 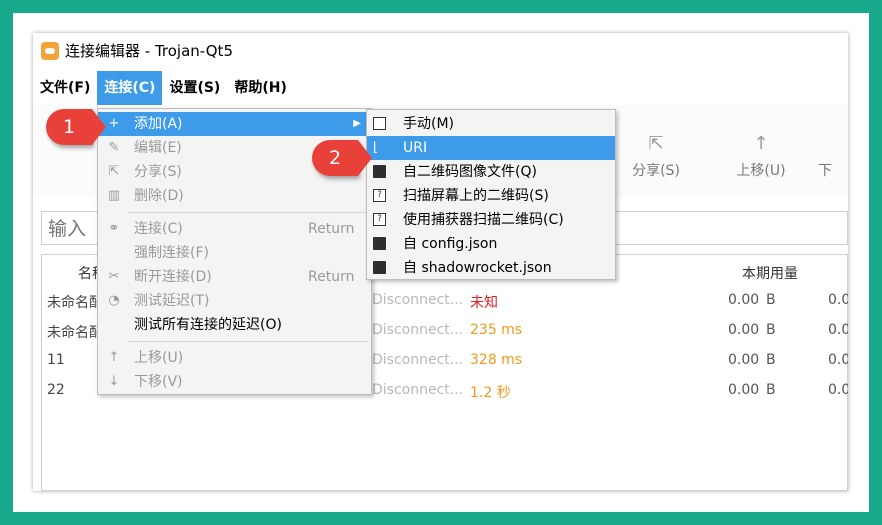 What do you see at coordinates (415, 148) in the screenshot?
I see `submenu-item-label: URI` at bounding box center [415, 148].